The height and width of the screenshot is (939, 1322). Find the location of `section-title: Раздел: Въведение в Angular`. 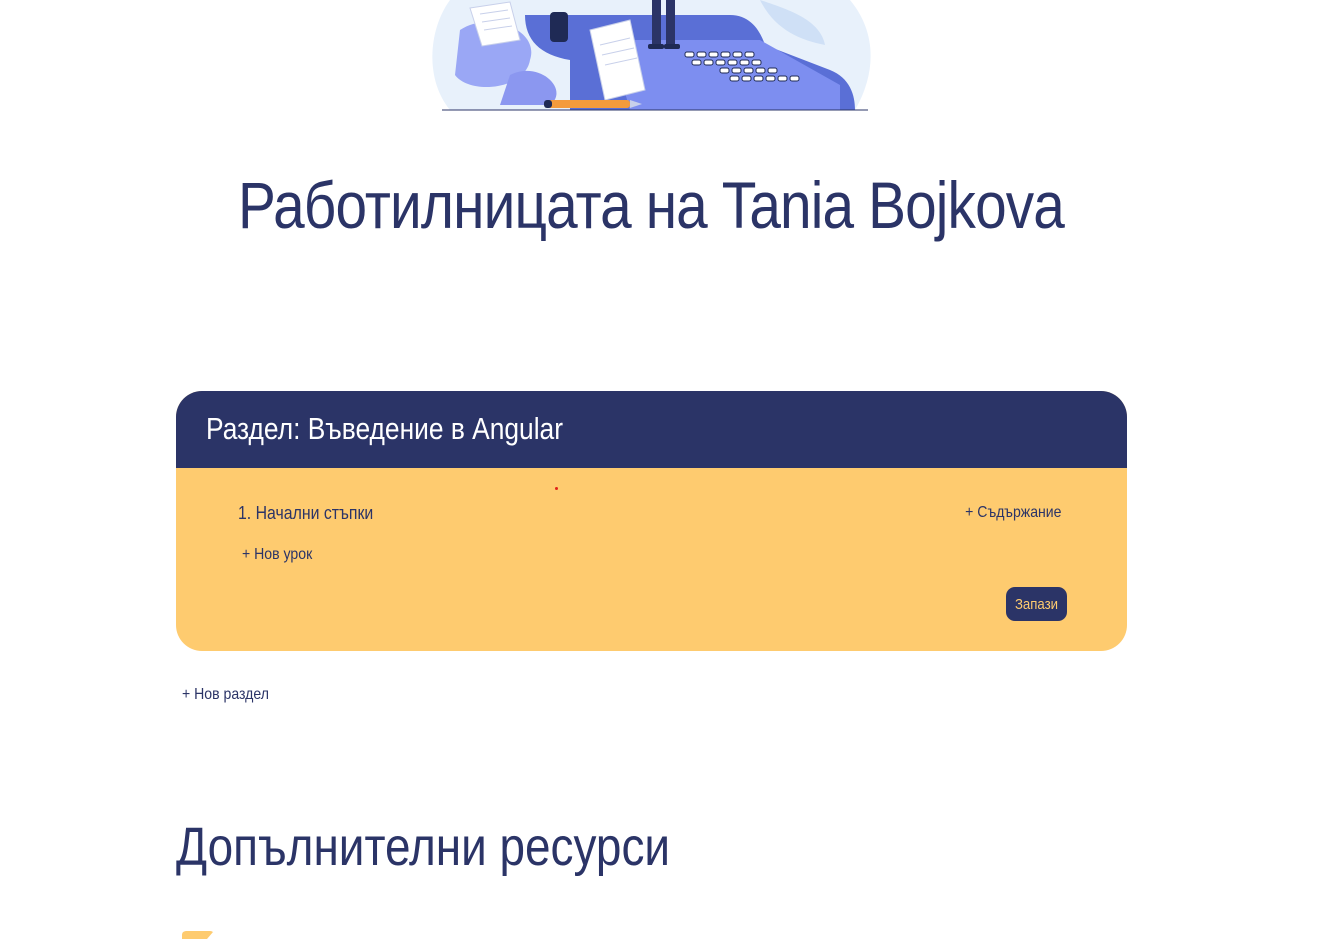

section-title: Раздел: Въведение в Angular is located at coordinates (384, 428).